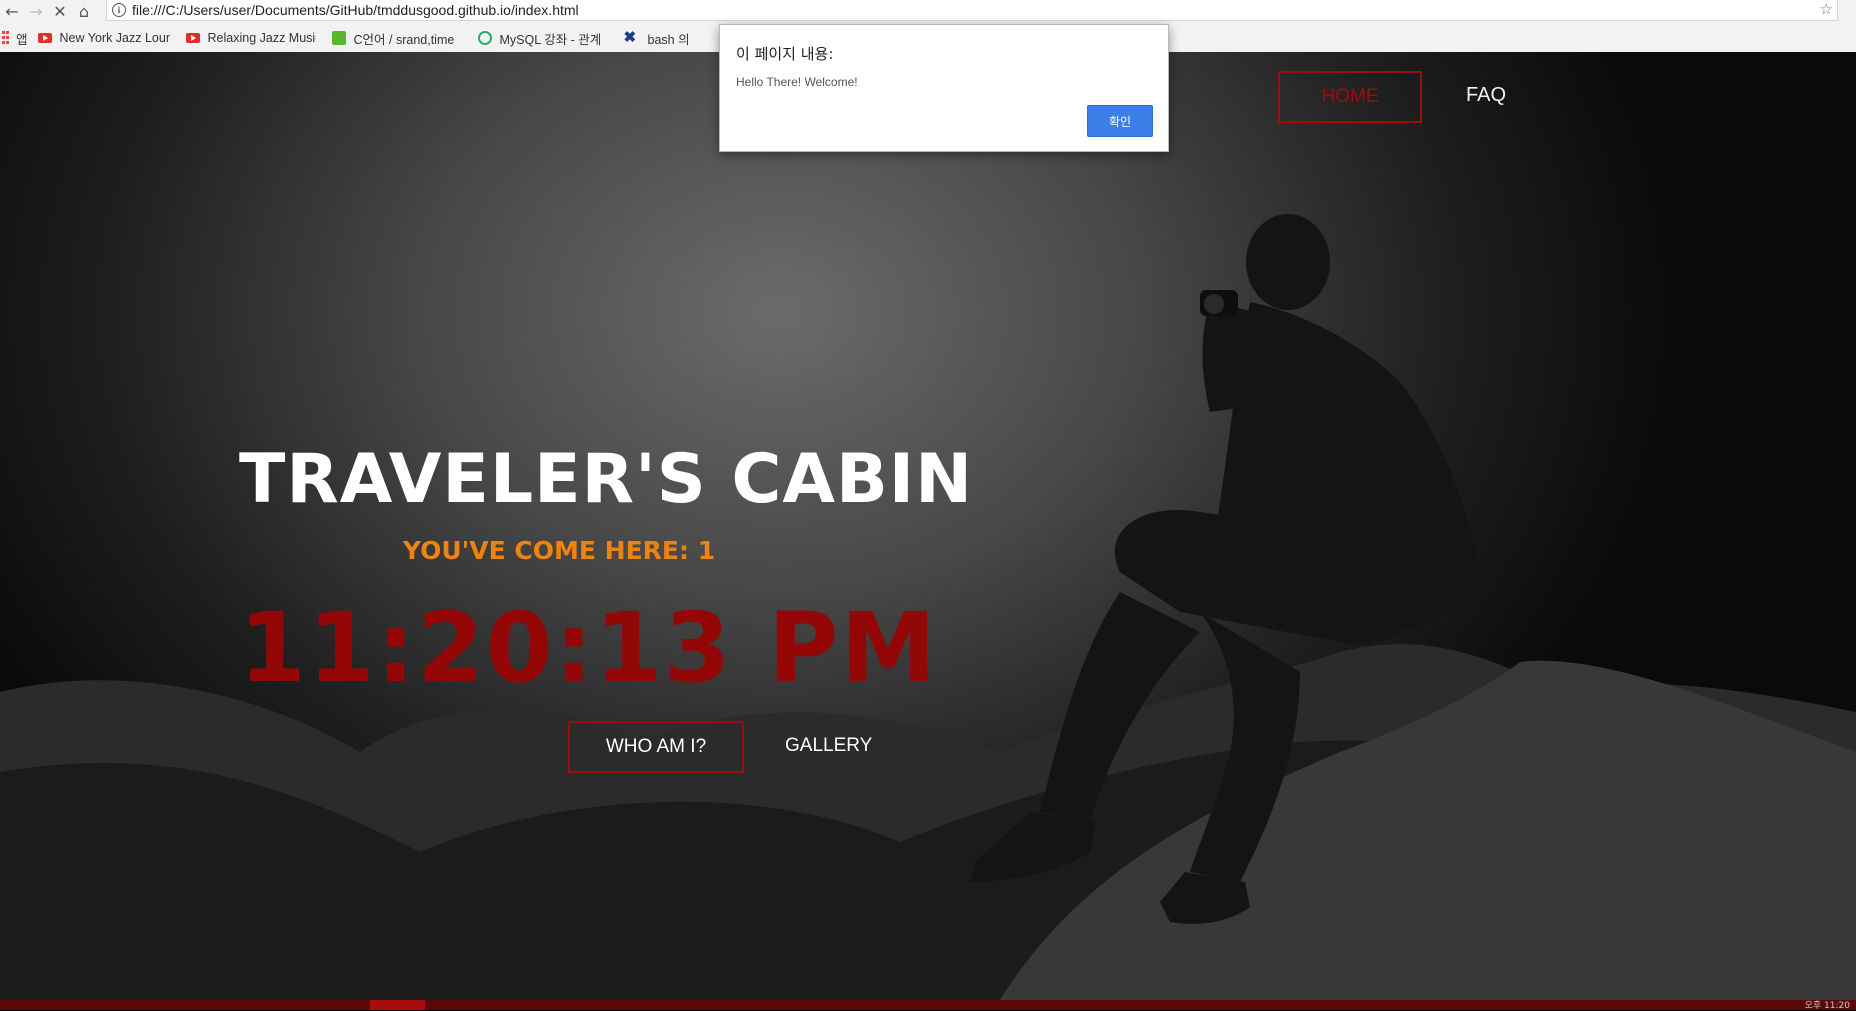  What do you see at coordinates (119, 10) in the screenshot?
I see `info-icon: i` at bounding box center [119, 10].